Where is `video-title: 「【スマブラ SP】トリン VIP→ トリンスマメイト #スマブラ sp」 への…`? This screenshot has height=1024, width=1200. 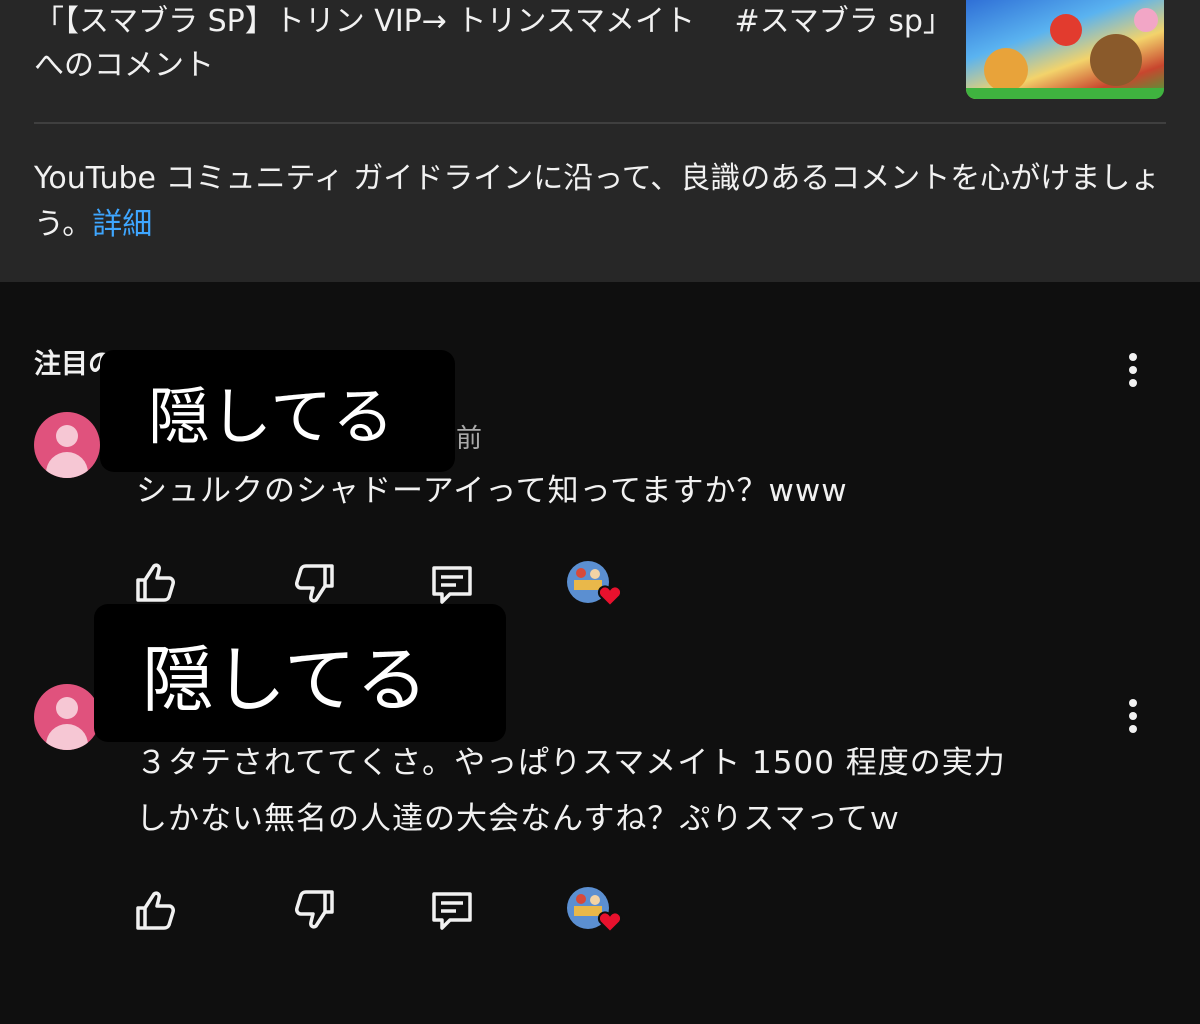
video-title: 「【スマブラ SP】トリン VIP→ トリンスマメイト #スマブラ sp」 への… is located at coordinates (493, 43).